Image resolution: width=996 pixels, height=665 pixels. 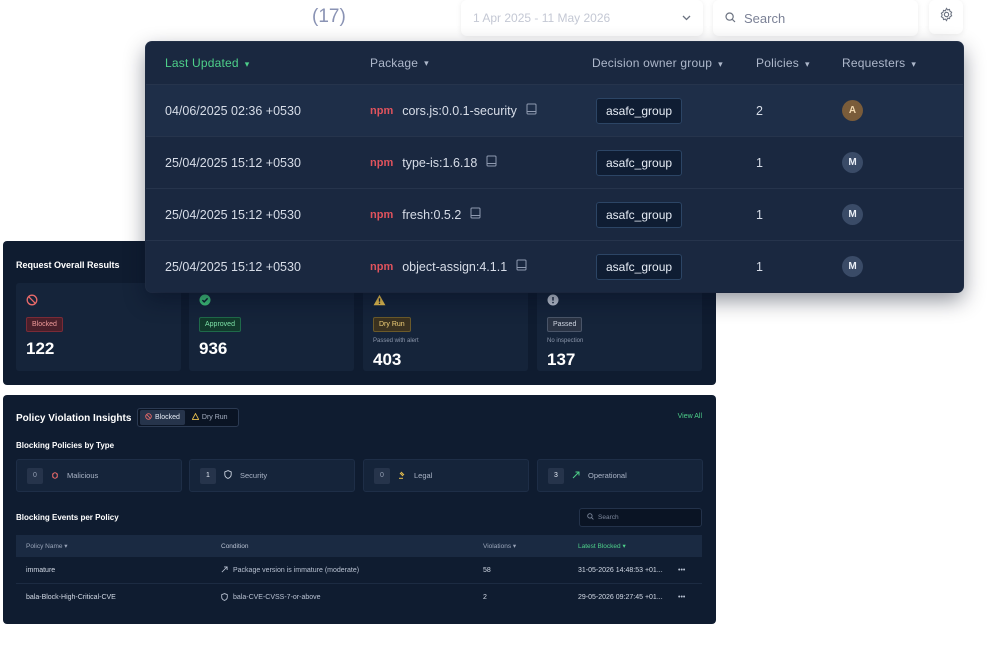 I want to click on toggle-blocked: Blocked, so click(x=162, y=417).